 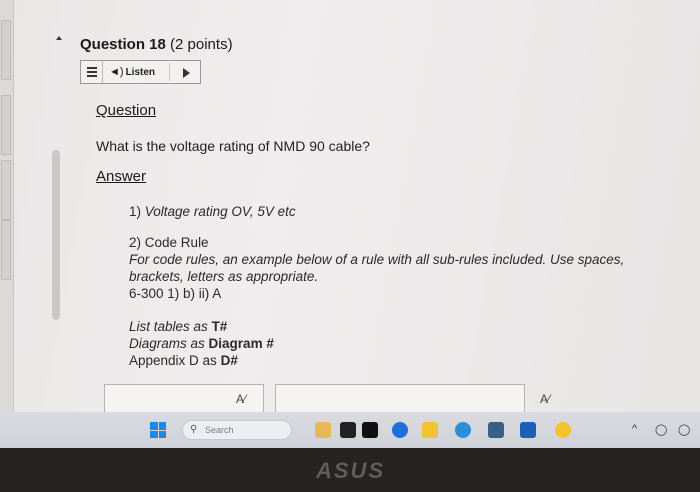 What do you see at coordinates (173, 360) in the screenshot?
I see `note-prefix: Appendix D as` at bounding box center [173, 360].